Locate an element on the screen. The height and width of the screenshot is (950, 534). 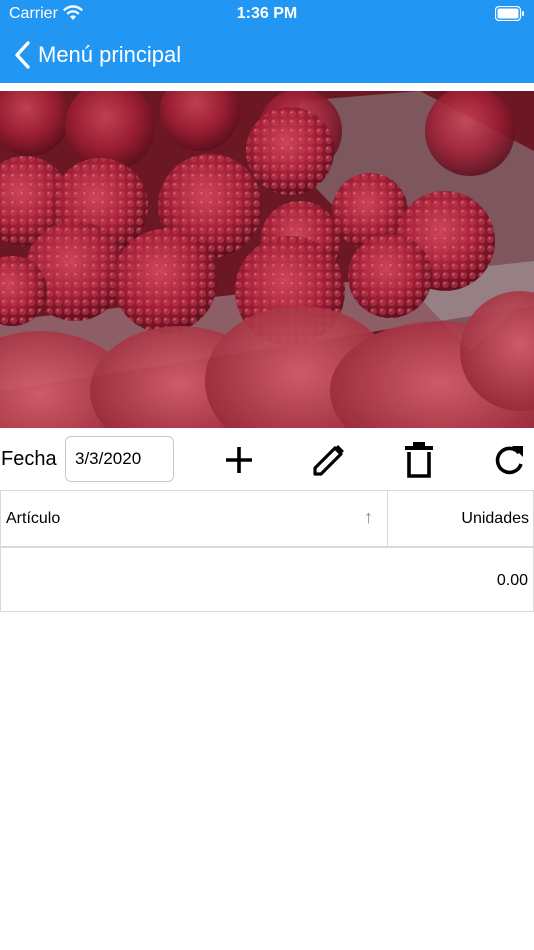
edit-icon is located at coordinates (328, 460).